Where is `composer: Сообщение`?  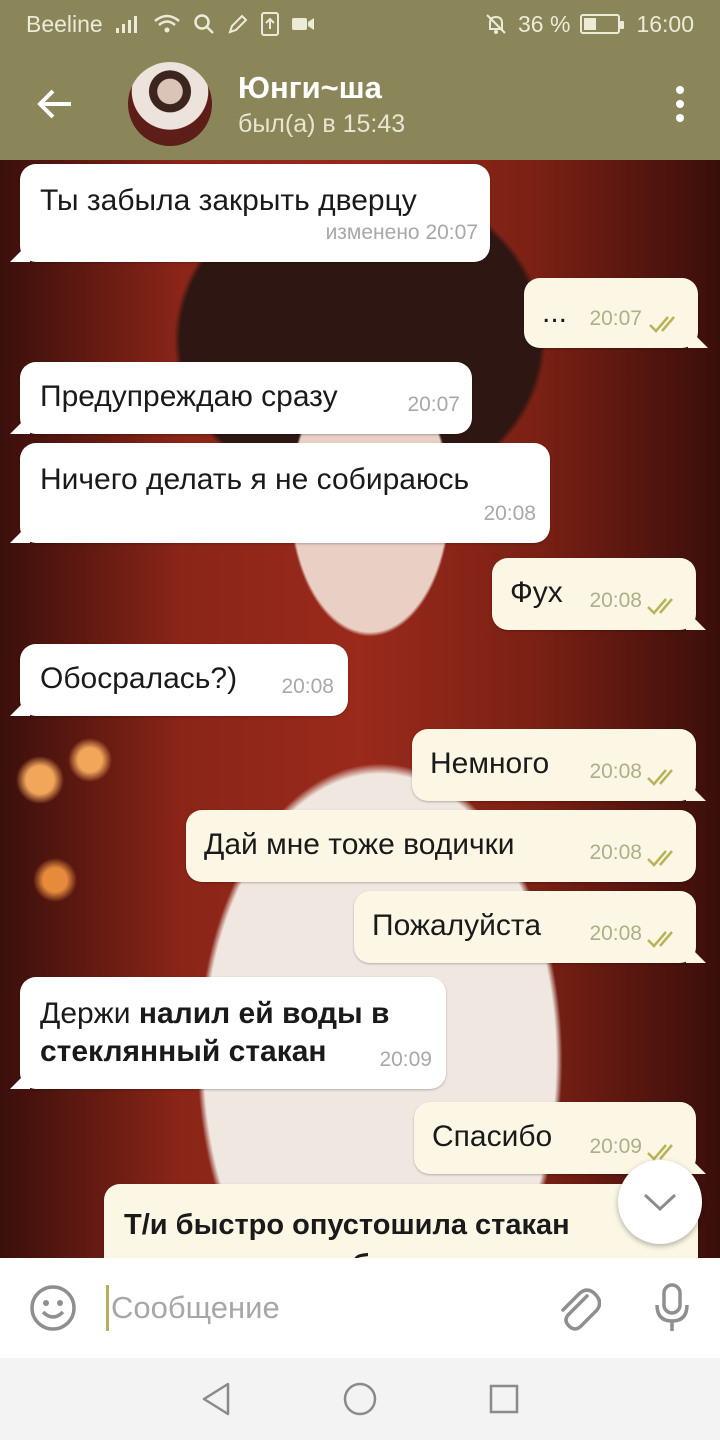 composer: Сообщение is located at coordinates (360, 1308).